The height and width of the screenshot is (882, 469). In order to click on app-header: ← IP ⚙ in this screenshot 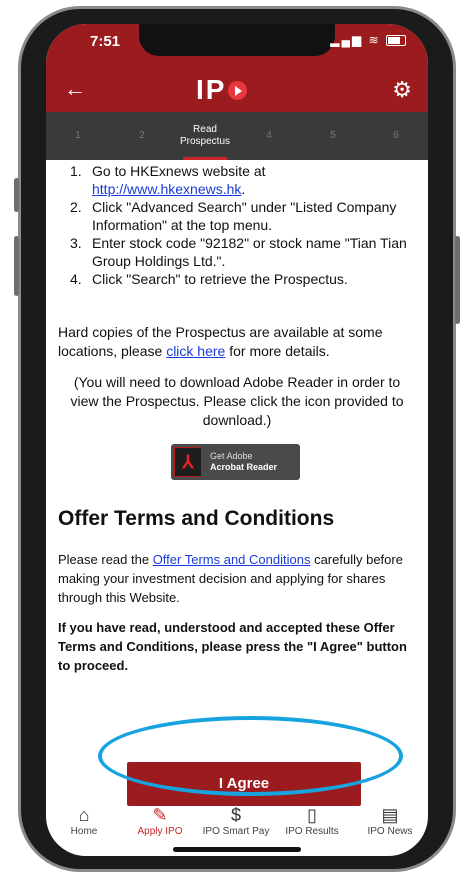, I will do `click(237, 90)`.